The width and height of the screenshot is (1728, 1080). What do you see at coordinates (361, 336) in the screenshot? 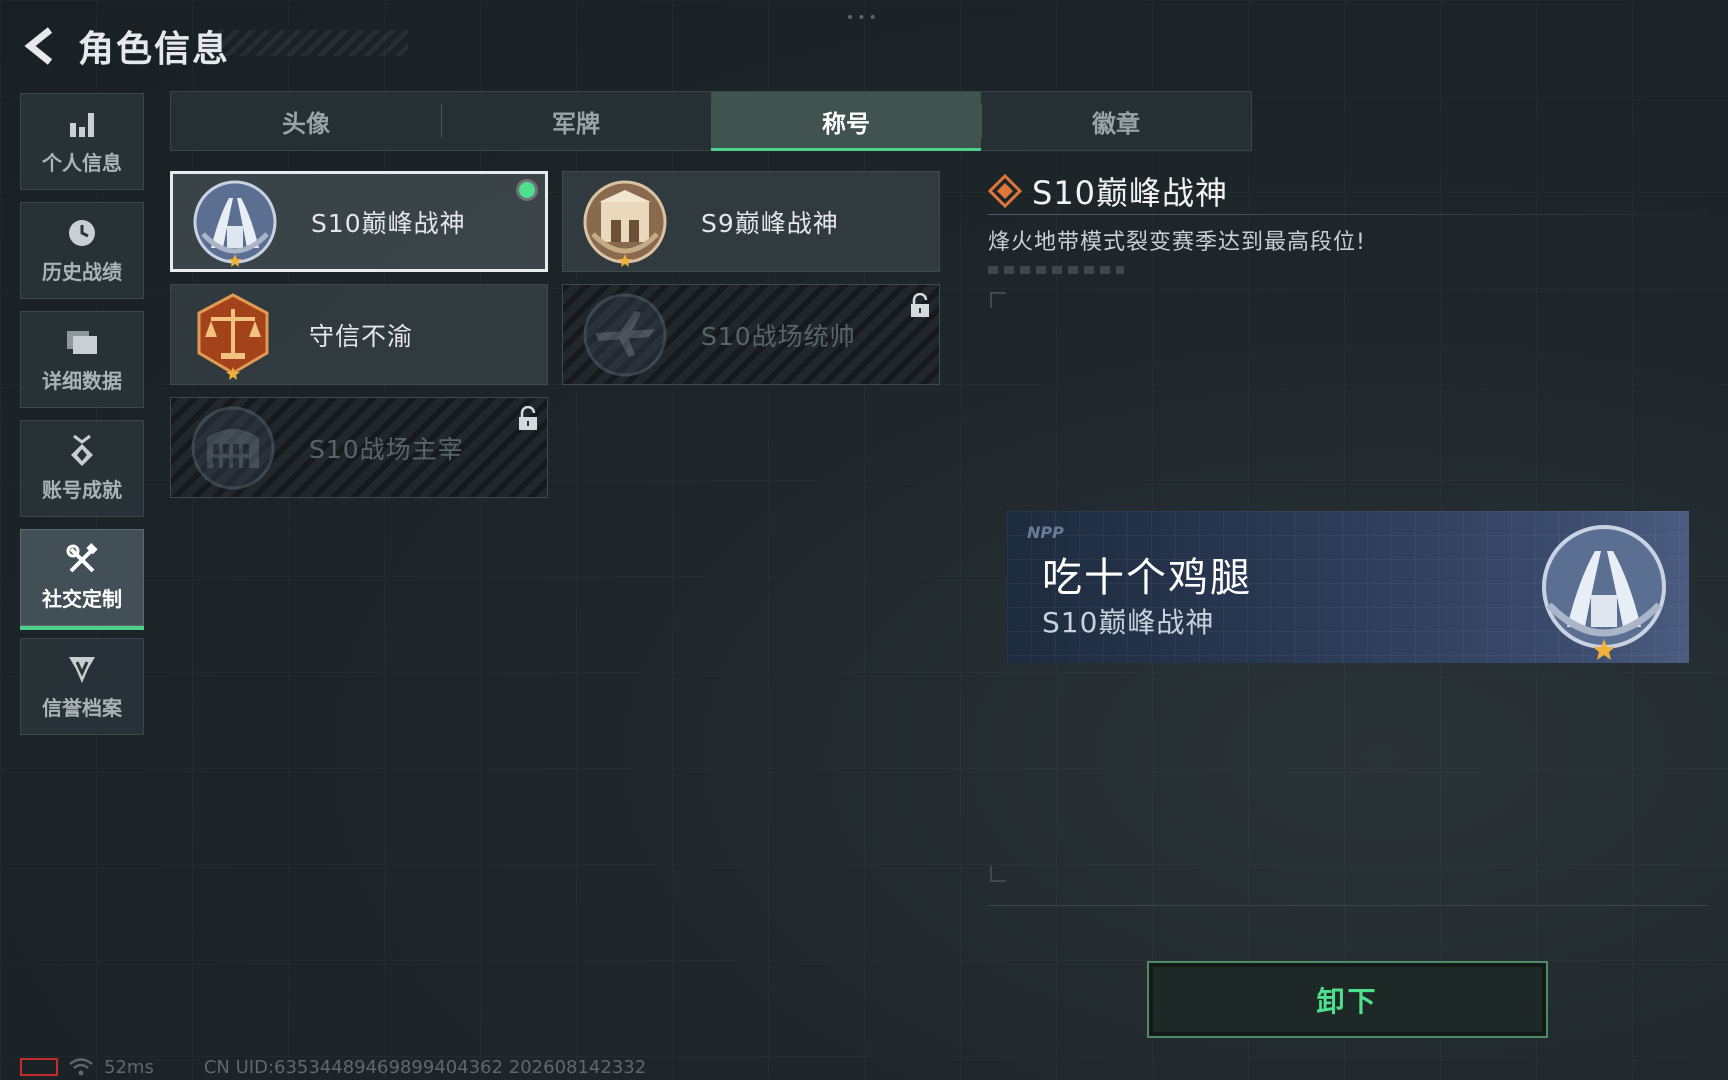
I see `title-card-name: 守信不渝` at bounding box center [361, 336].